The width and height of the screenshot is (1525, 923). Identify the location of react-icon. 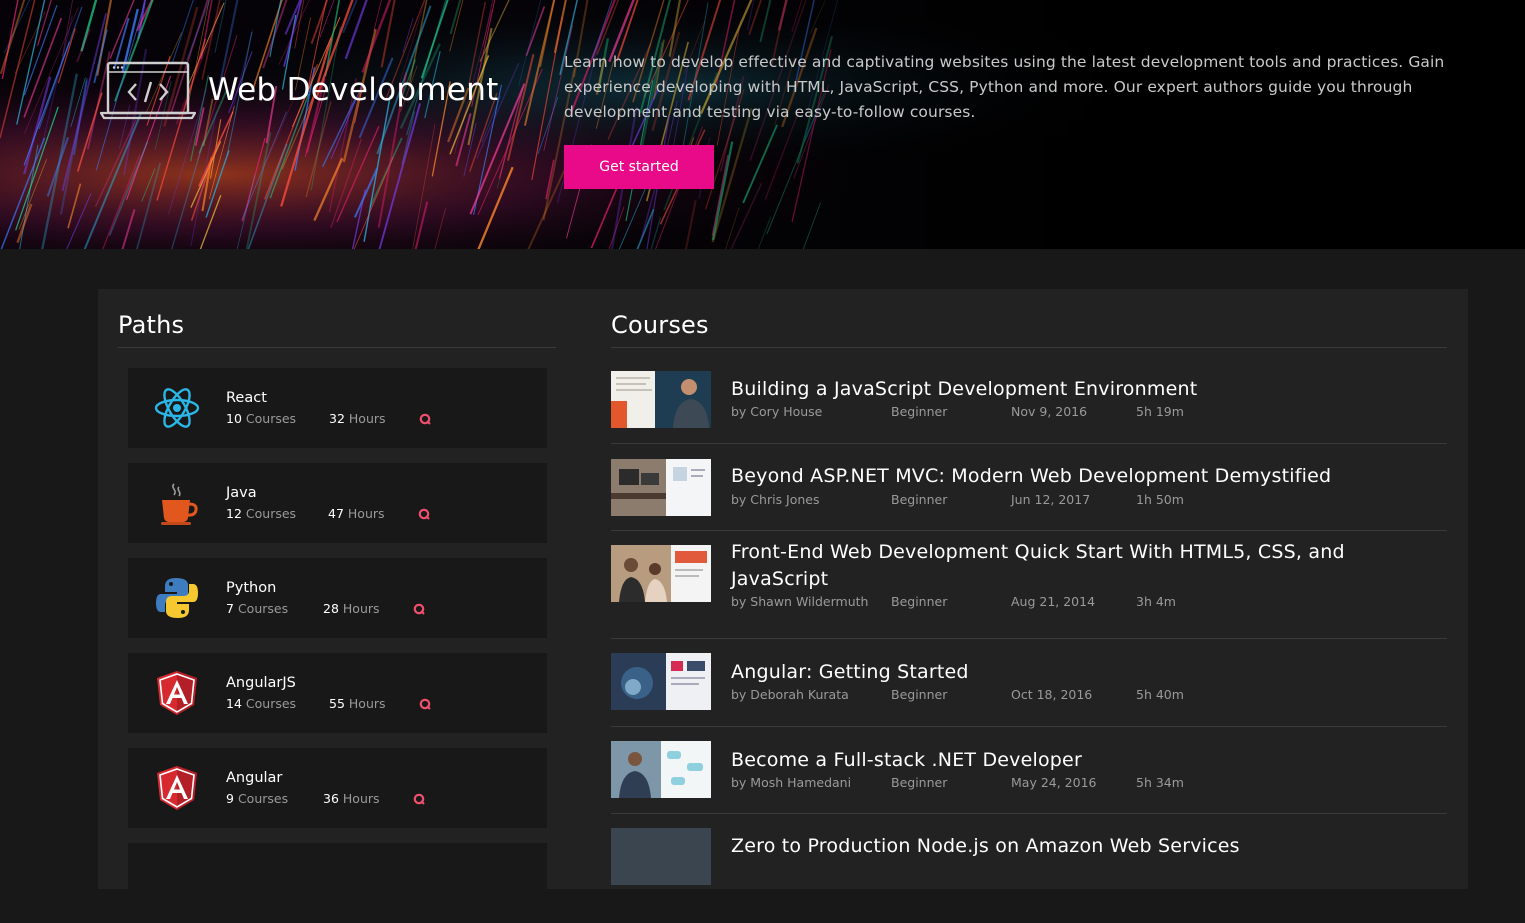
(177, 408).